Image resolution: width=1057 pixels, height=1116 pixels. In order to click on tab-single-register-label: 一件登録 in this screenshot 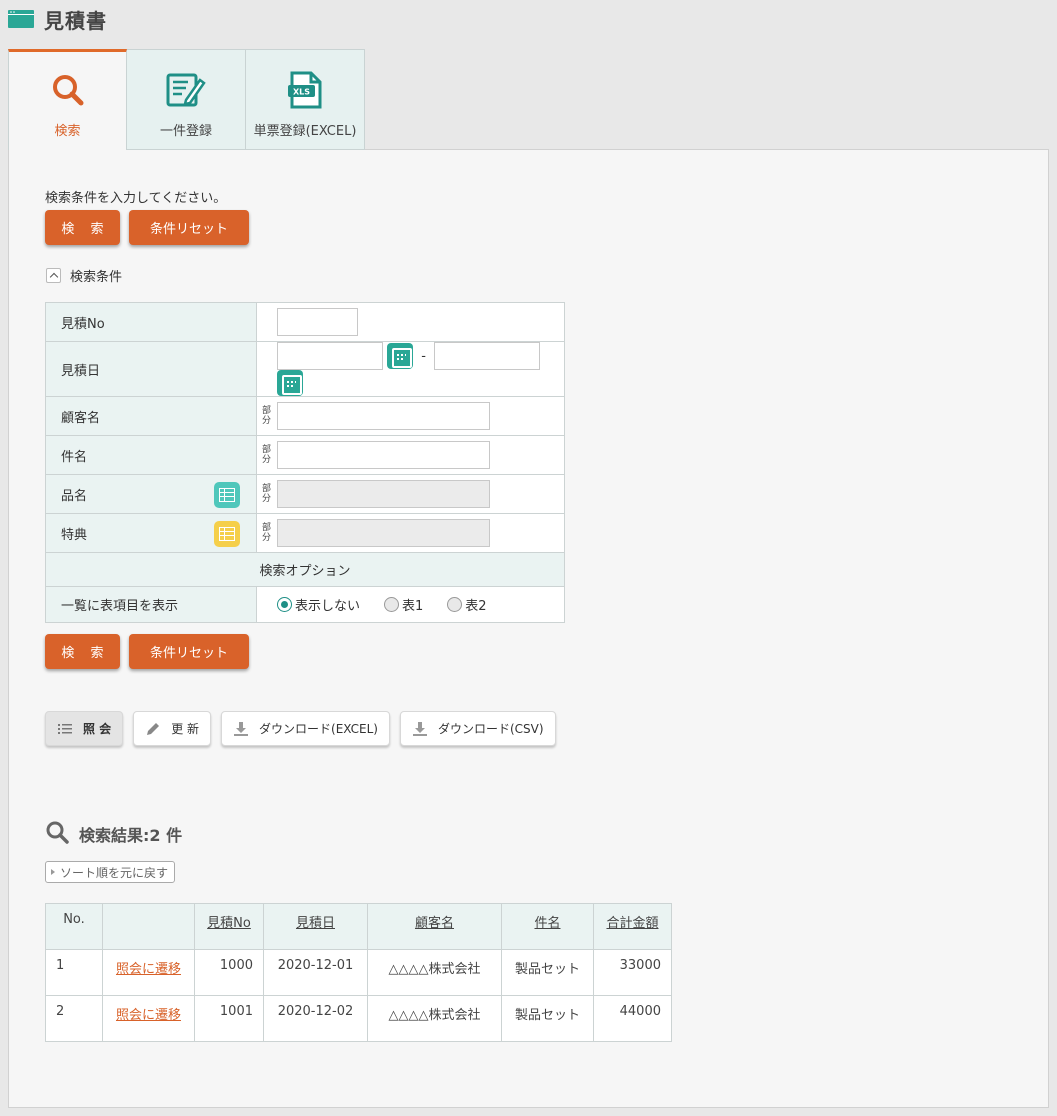, I will do `click(185, 131)`.